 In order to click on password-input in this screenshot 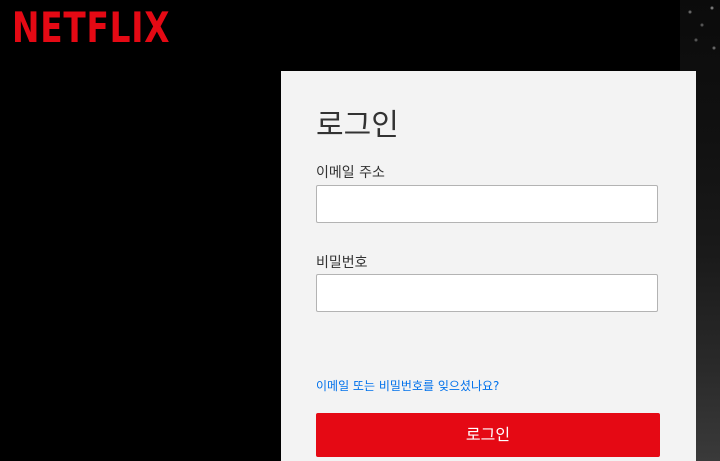, I will do `click(487, 293)`.